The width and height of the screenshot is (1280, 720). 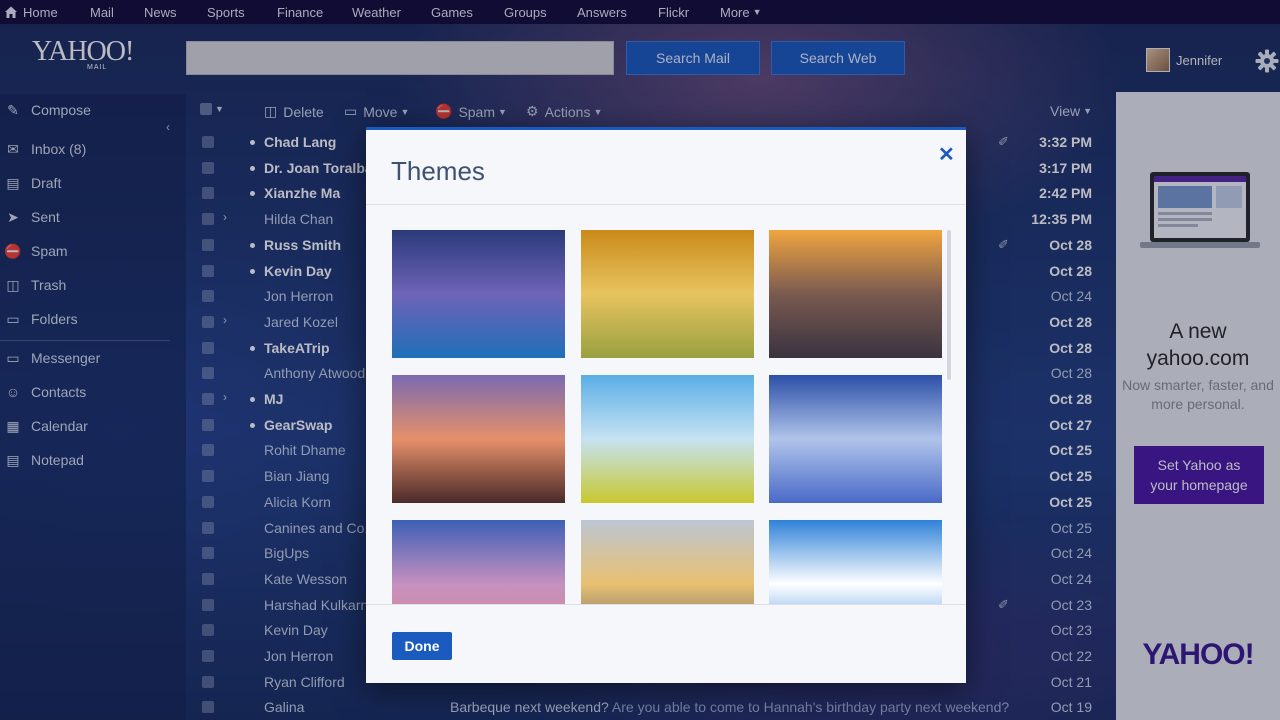 I want to click on search-input, so click(x=400, y=58).